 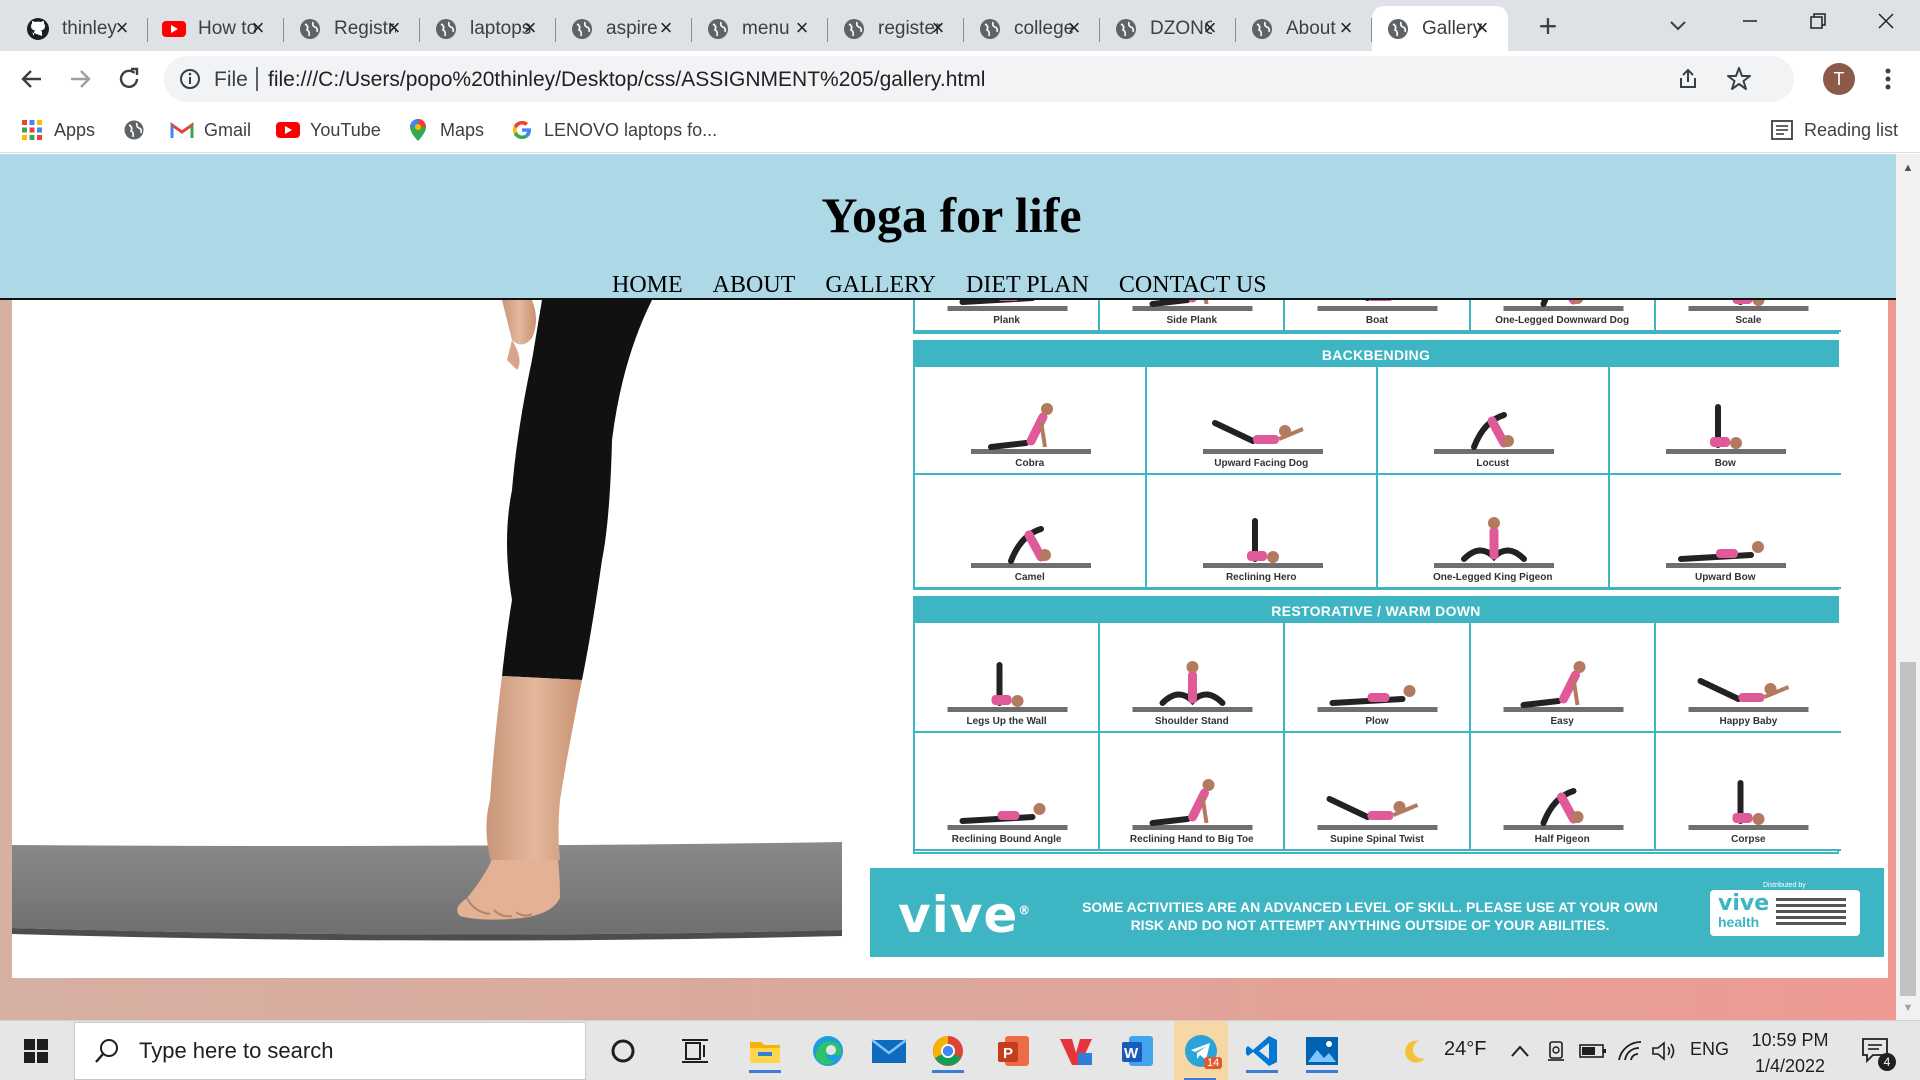 I want to click on powerpoint-icon: P, so click(x=1014, y=1051).